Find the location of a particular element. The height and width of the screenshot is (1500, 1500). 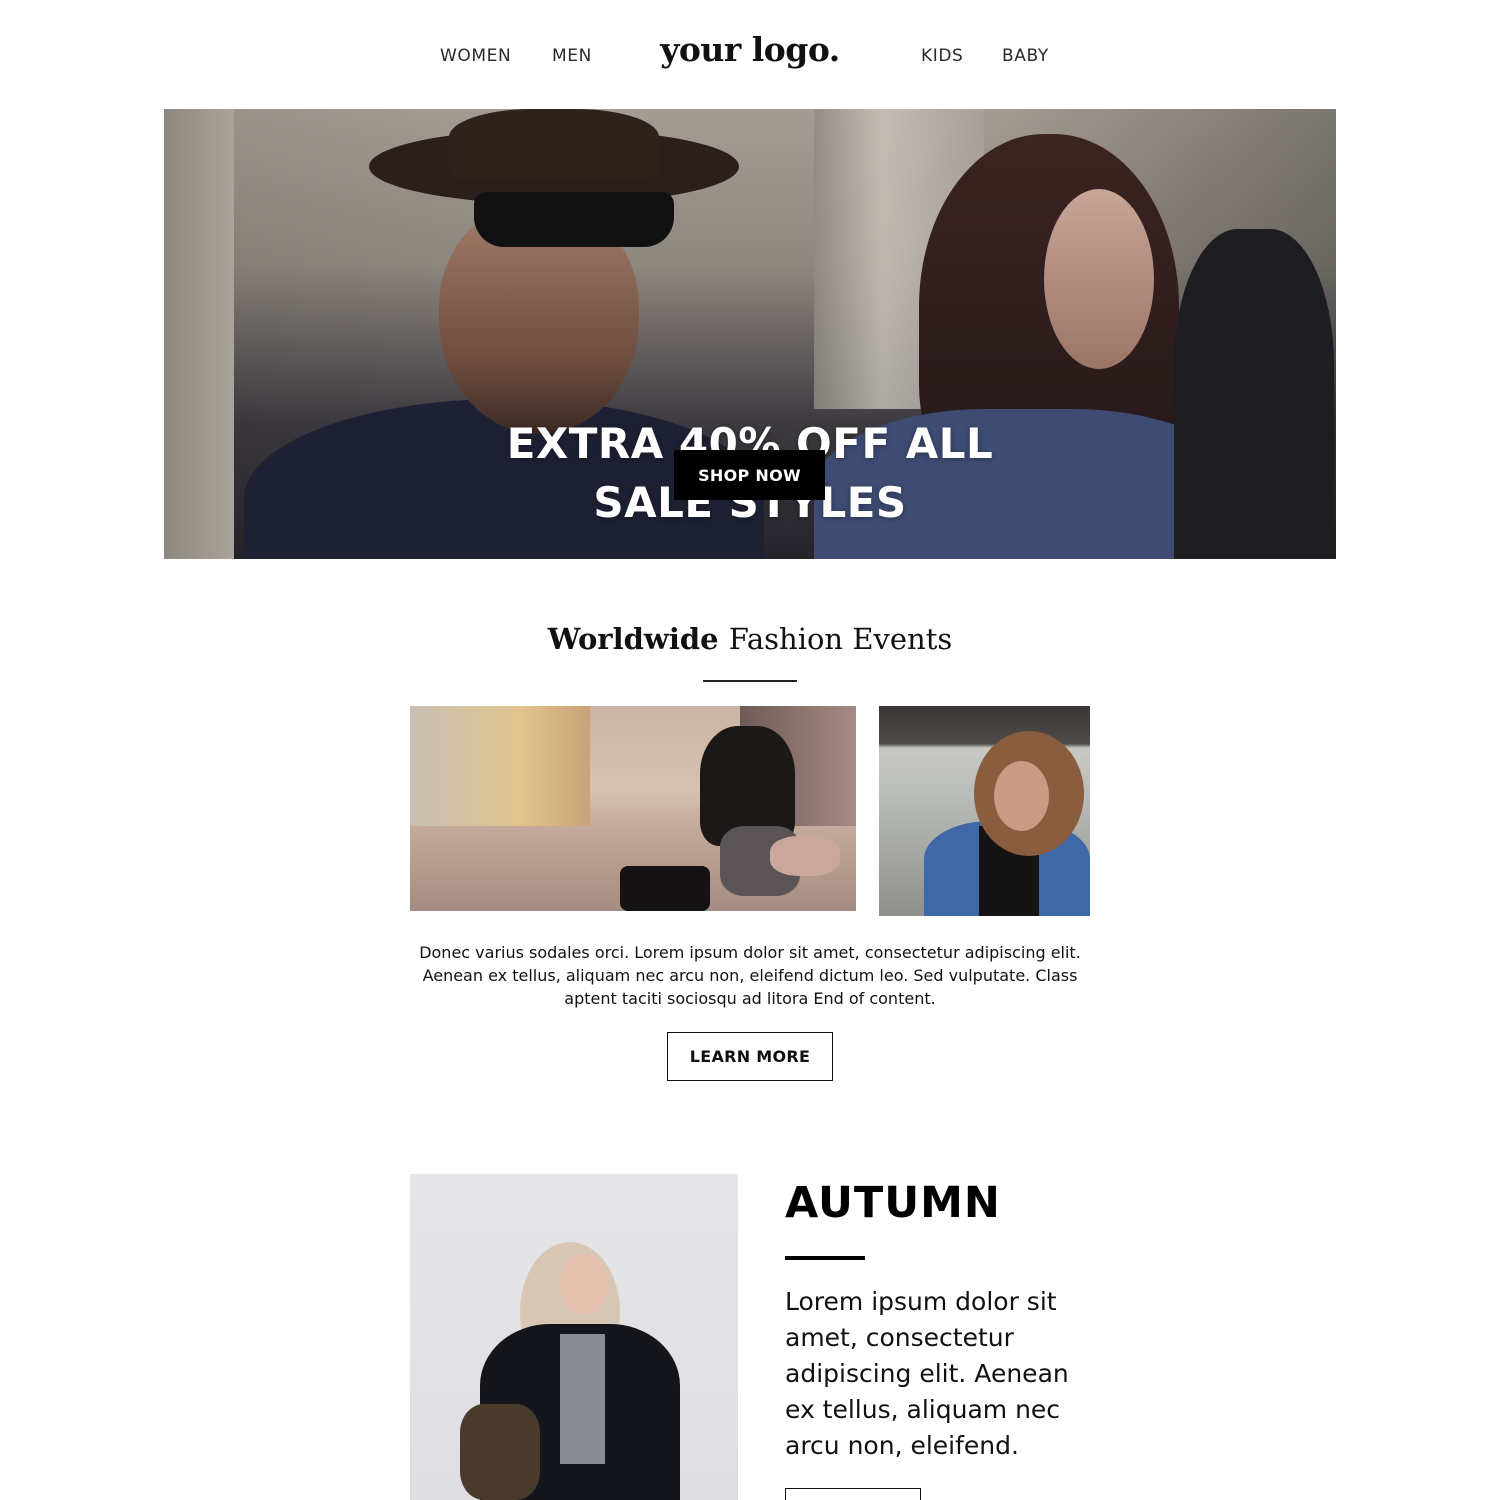

nav-link-baby: BABY is located at coordinates (1025, 56).